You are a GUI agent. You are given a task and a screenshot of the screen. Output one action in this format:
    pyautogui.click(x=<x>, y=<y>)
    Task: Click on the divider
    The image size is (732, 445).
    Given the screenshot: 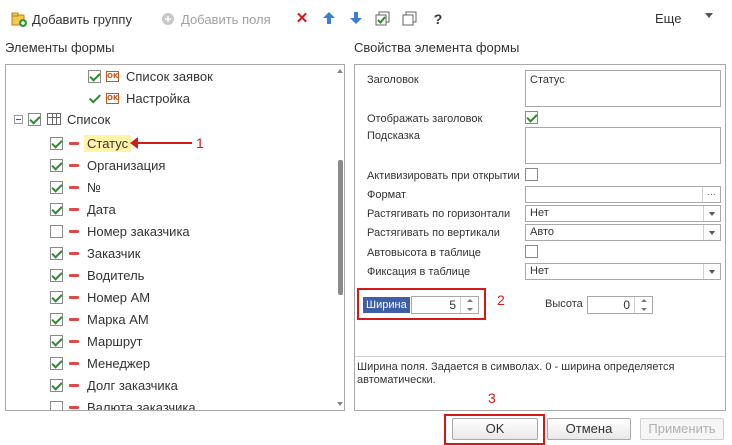 What is the action you would take?
    pyautogui.click(x=540, y=356)
    